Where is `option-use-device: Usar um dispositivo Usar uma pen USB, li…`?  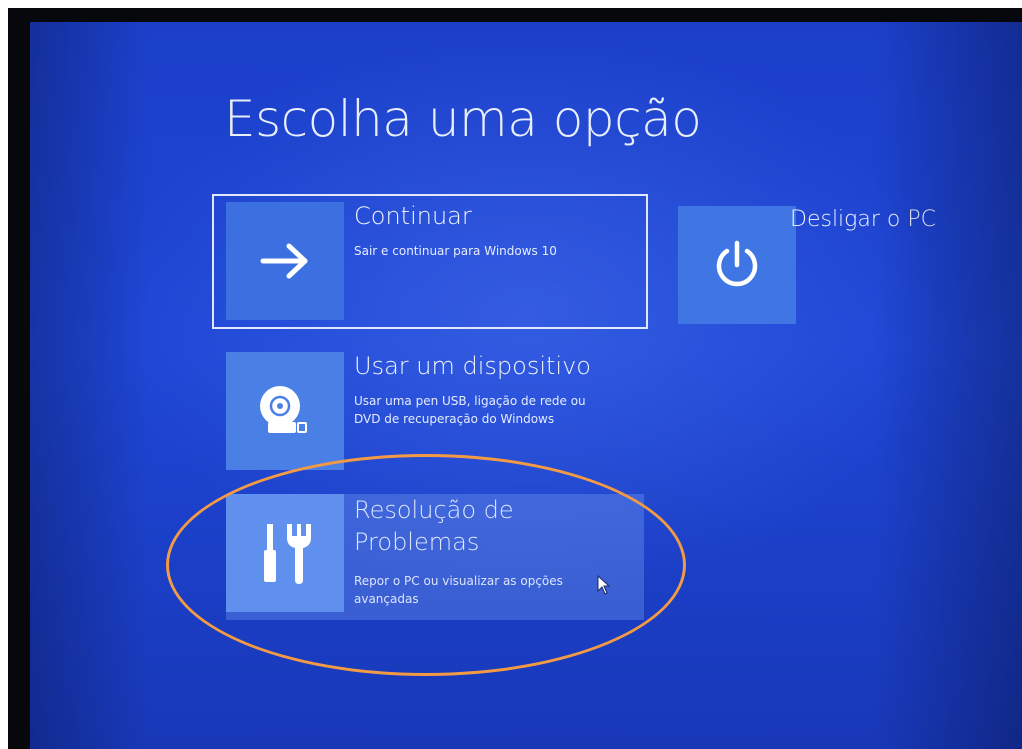
option-use-device: Usar um dispositivo Usar uma pen USB, li… is located at coordinates (437, 412).